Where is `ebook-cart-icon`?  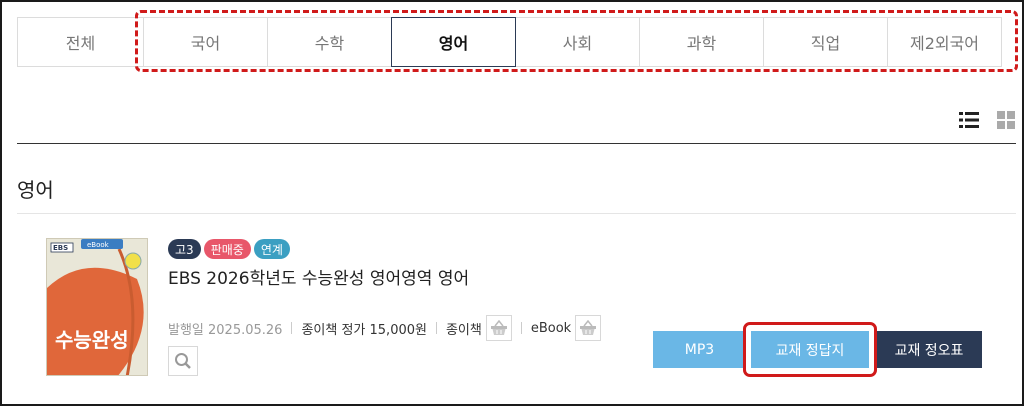
ebook-cart-icon is located at coordinates (588, 328).